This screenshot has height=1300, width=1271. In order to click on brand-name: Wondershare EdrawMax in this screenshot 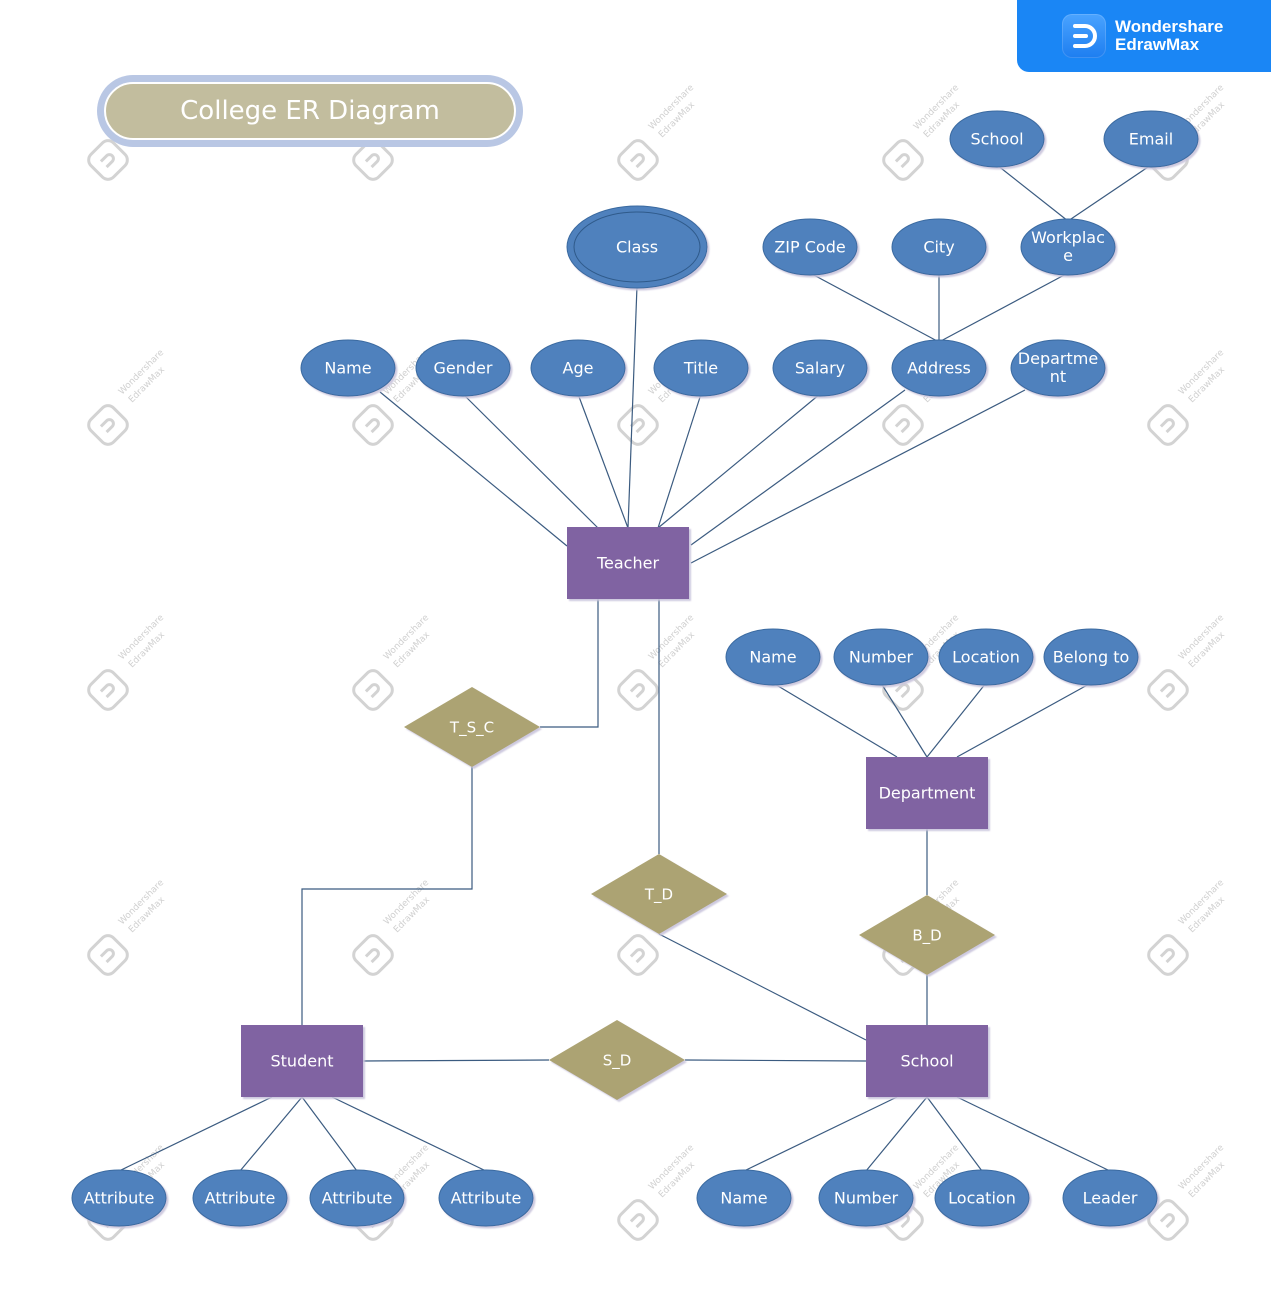, I will do `click(1169, 36)`.